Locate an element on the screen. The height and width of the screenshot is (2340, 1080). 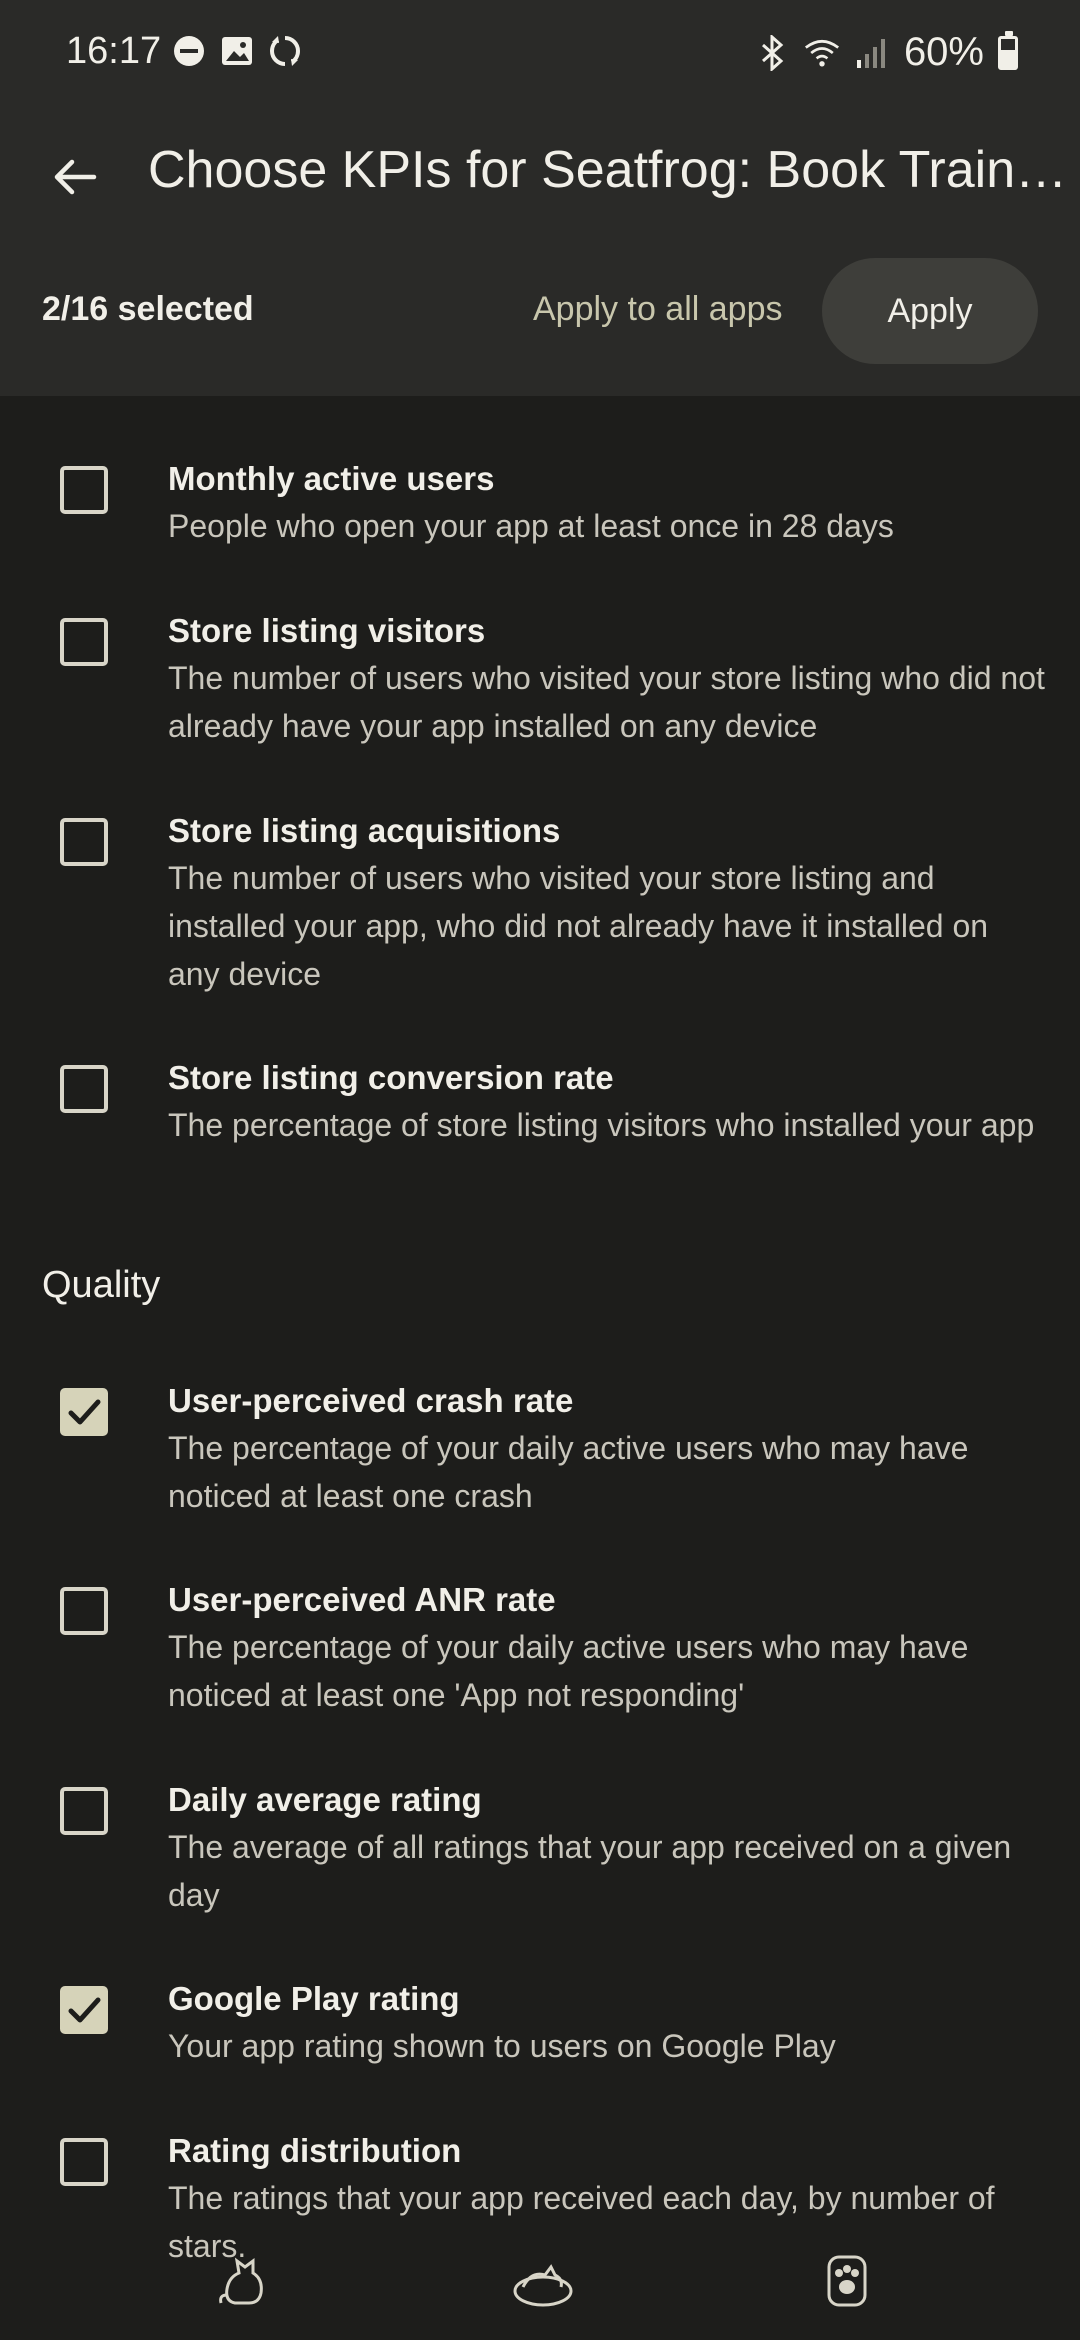
cat-bed-icon is located at coordinates (543, 2281).